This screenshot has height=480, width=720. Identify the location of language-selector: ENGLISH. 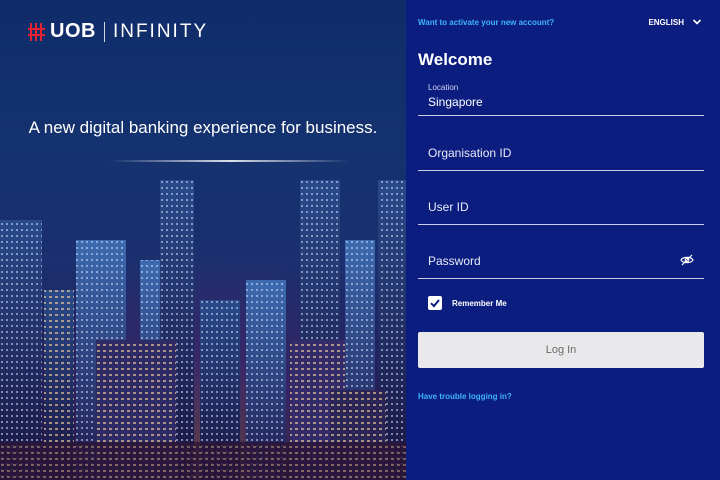
(675, 22).